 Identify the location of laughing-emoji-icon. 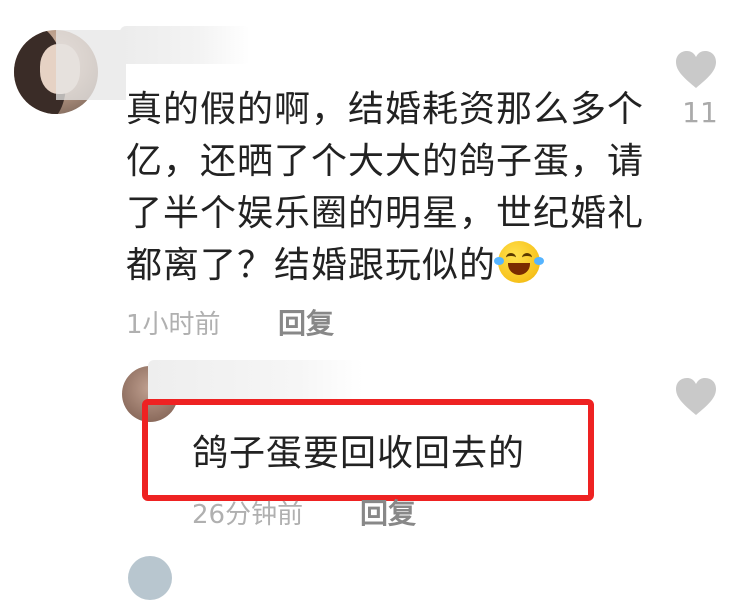
(519, 262).